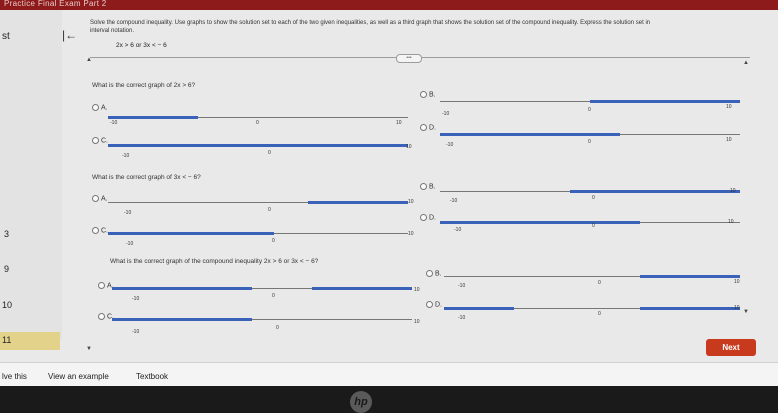 The height and width of the screenshot is (413, 778). I want to click on more-button: •••, so click(409, 58).